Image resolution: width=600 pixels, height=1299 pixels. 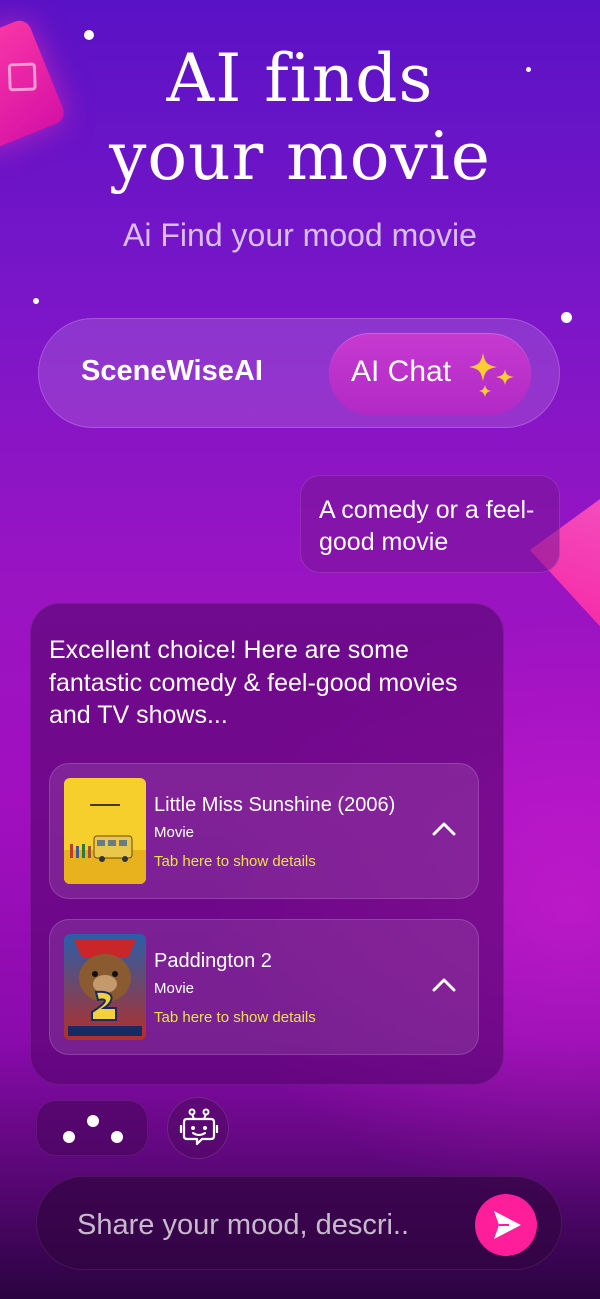 I want to click on mood-input, so click(x=267, y=1225).